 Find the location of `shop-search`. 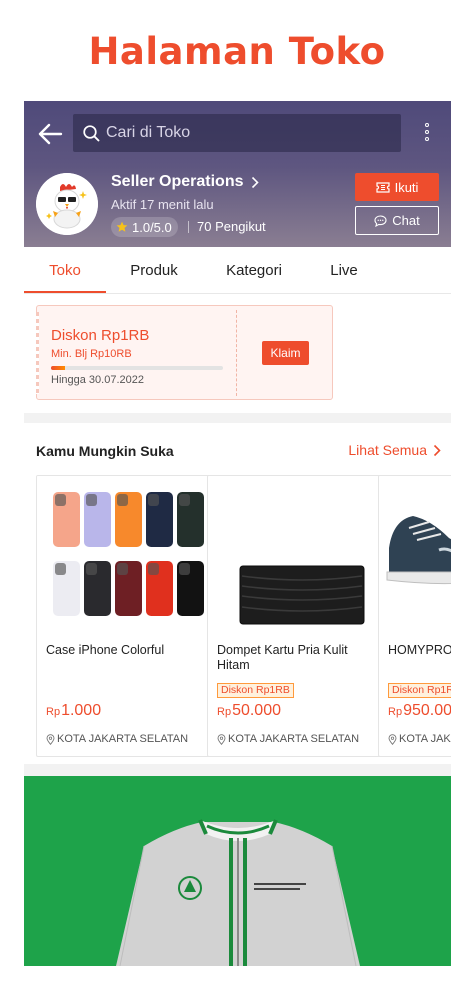

shop-search is located at coordinates (237, 133).